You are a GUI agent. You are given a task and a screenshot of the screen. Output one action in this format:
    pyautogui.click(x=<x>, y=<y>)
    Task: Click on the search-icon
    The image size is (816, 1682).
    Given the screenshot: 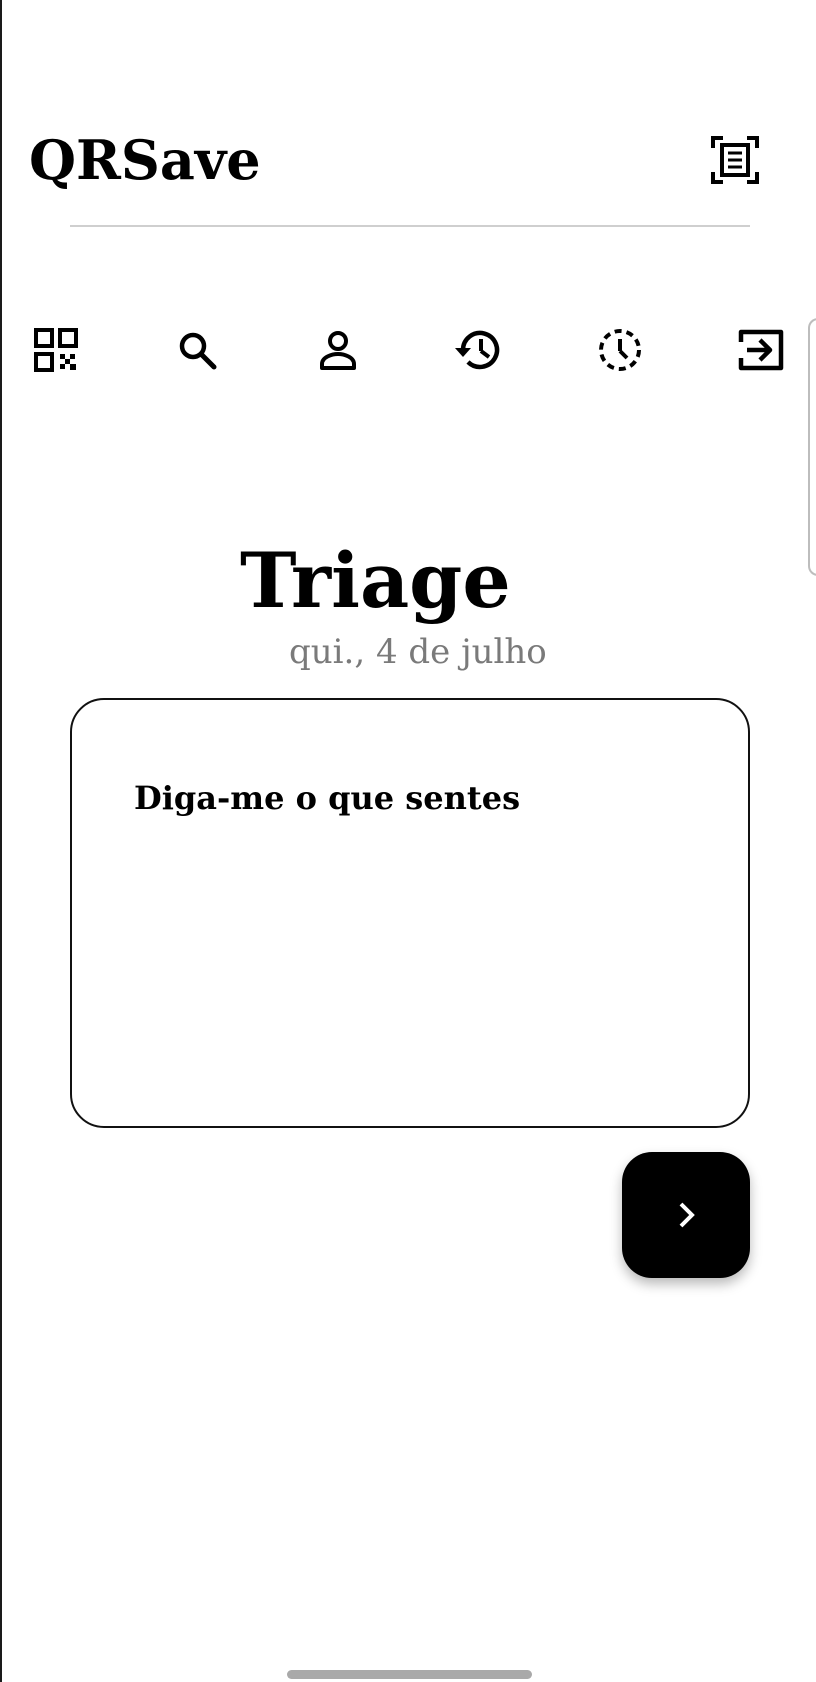 What is the action you would take?
    pyautogui.click(x=198, y=351)
    